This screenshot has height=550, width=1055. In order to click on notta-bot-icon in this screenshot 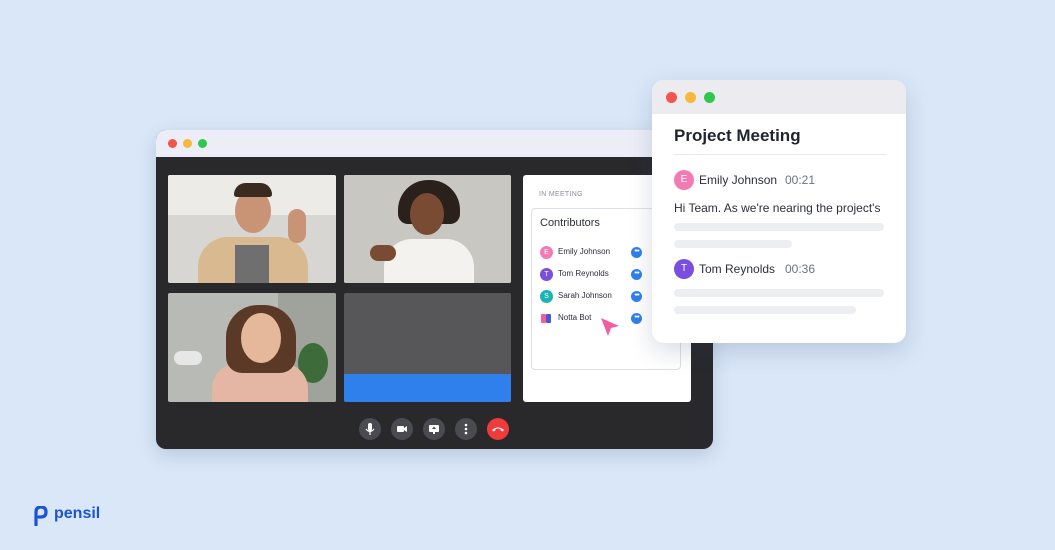, I will do `click(546, 318)`.